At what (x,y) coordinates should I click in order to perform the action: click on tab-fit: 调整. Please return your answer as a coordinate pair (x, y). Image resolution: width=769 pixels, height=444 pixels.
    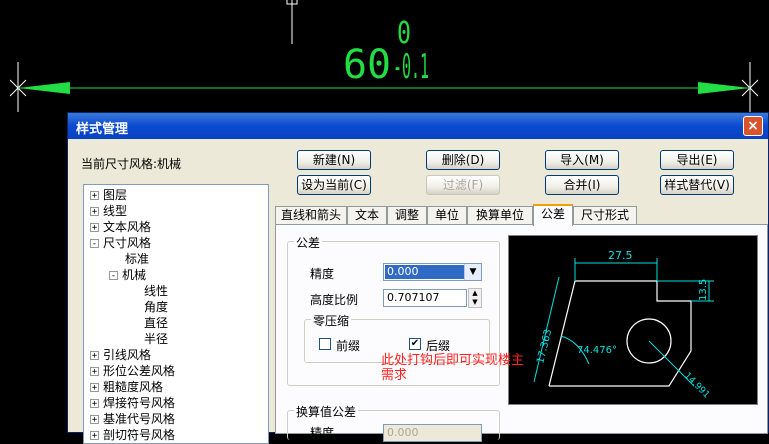
    Looking at the image, I should click on (407, 215).